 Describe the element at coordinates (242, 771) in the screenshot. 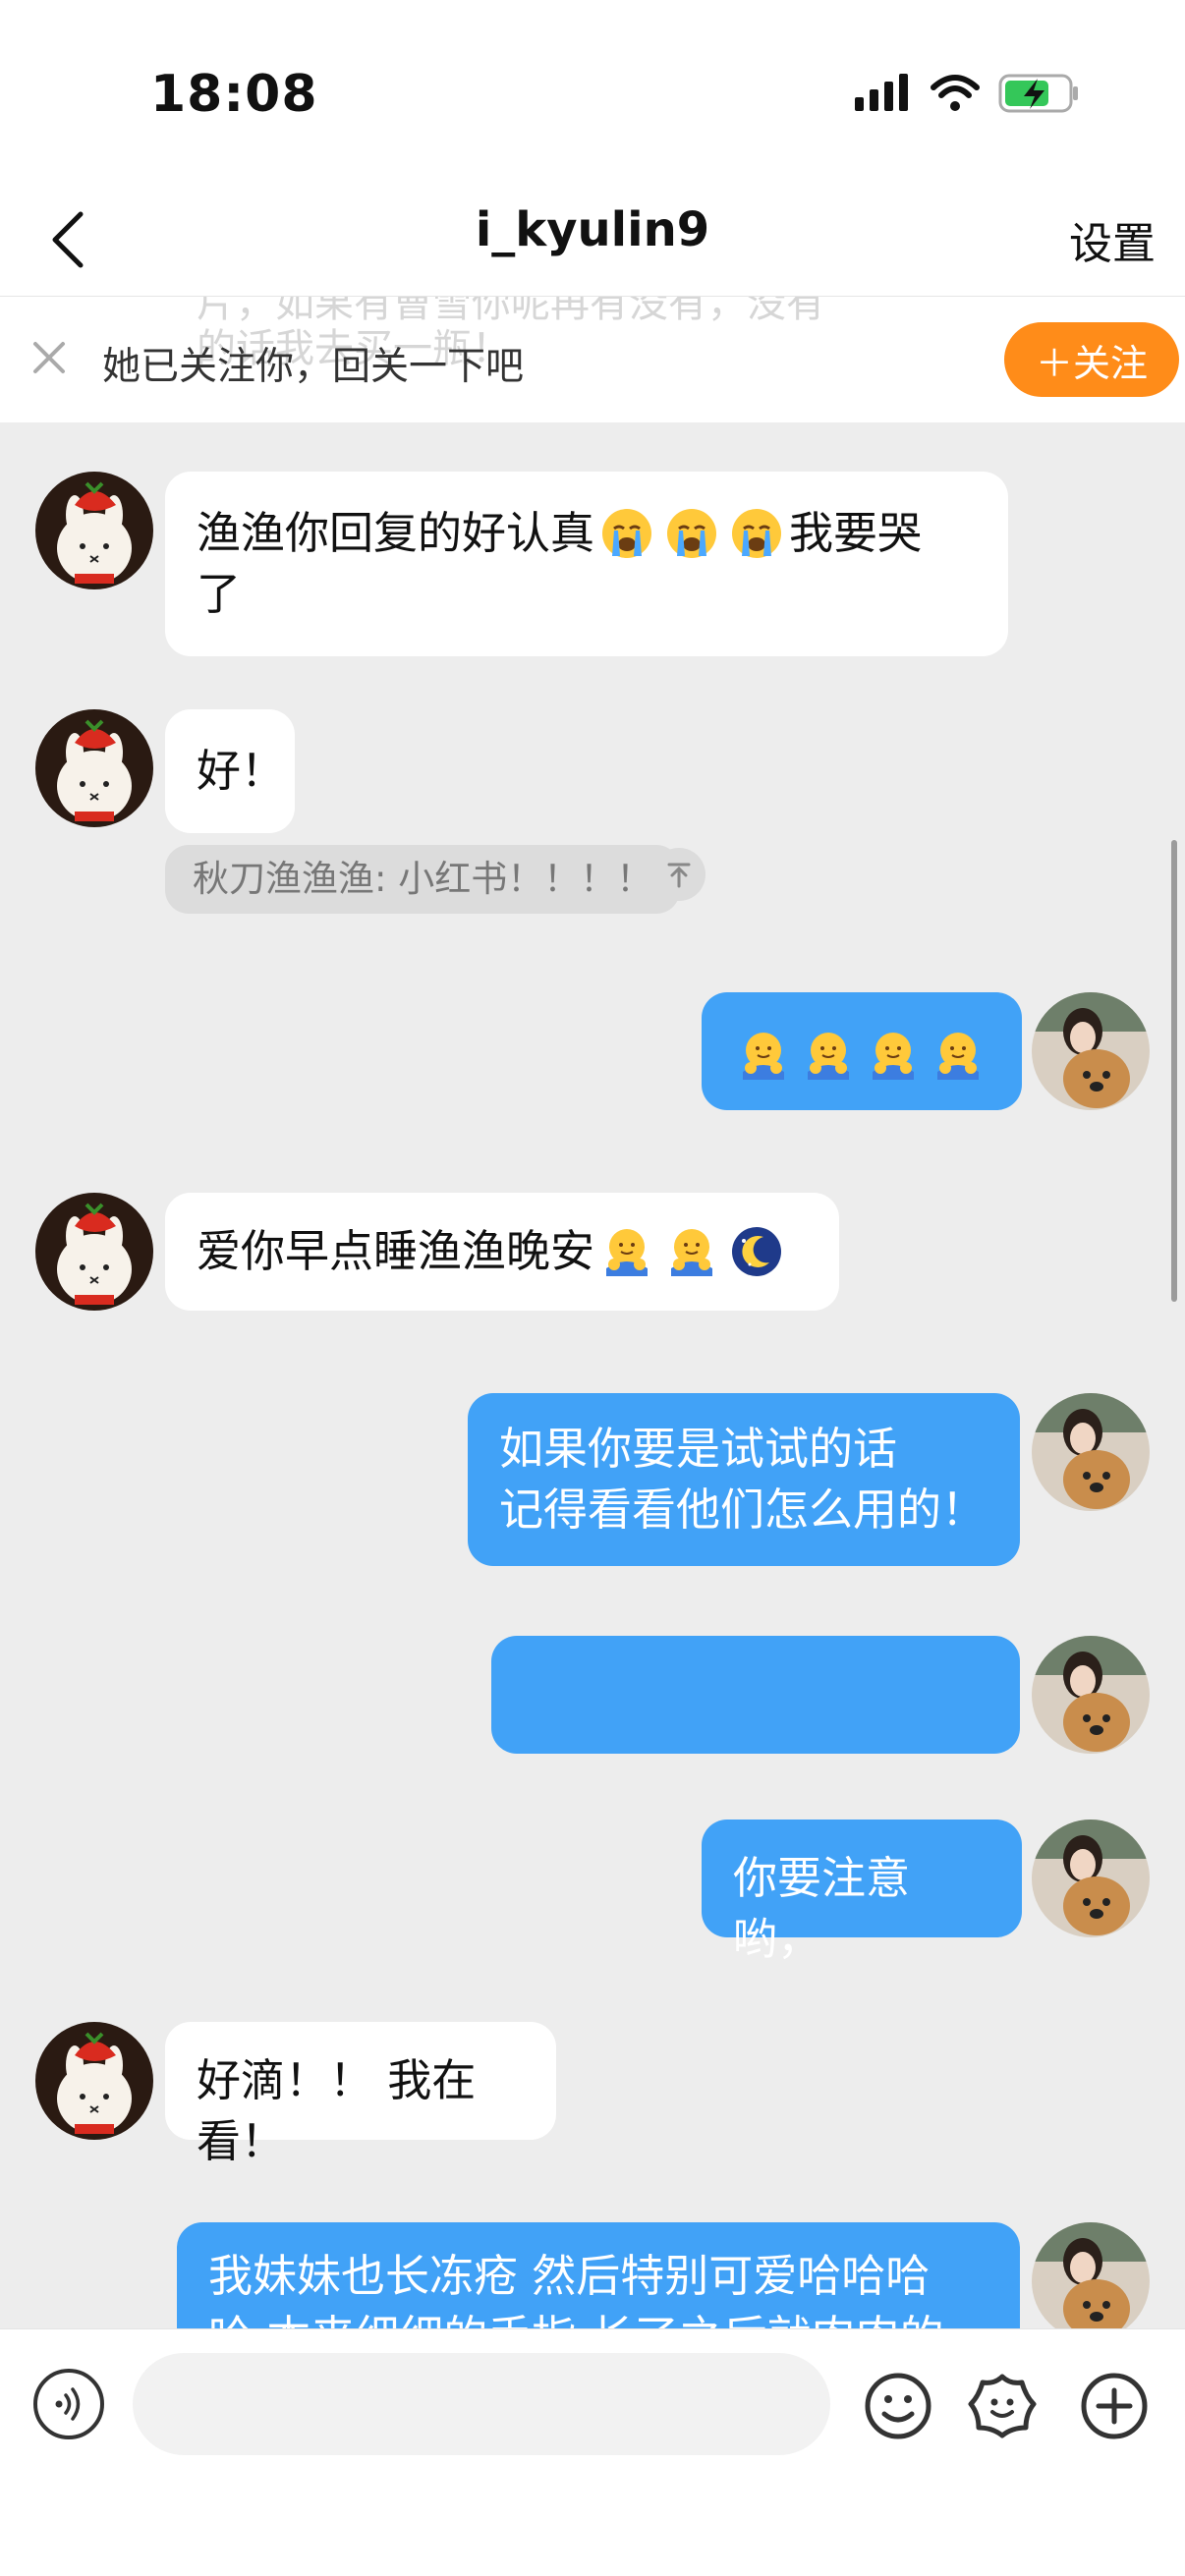

I see `message-text: 好！` at that location.